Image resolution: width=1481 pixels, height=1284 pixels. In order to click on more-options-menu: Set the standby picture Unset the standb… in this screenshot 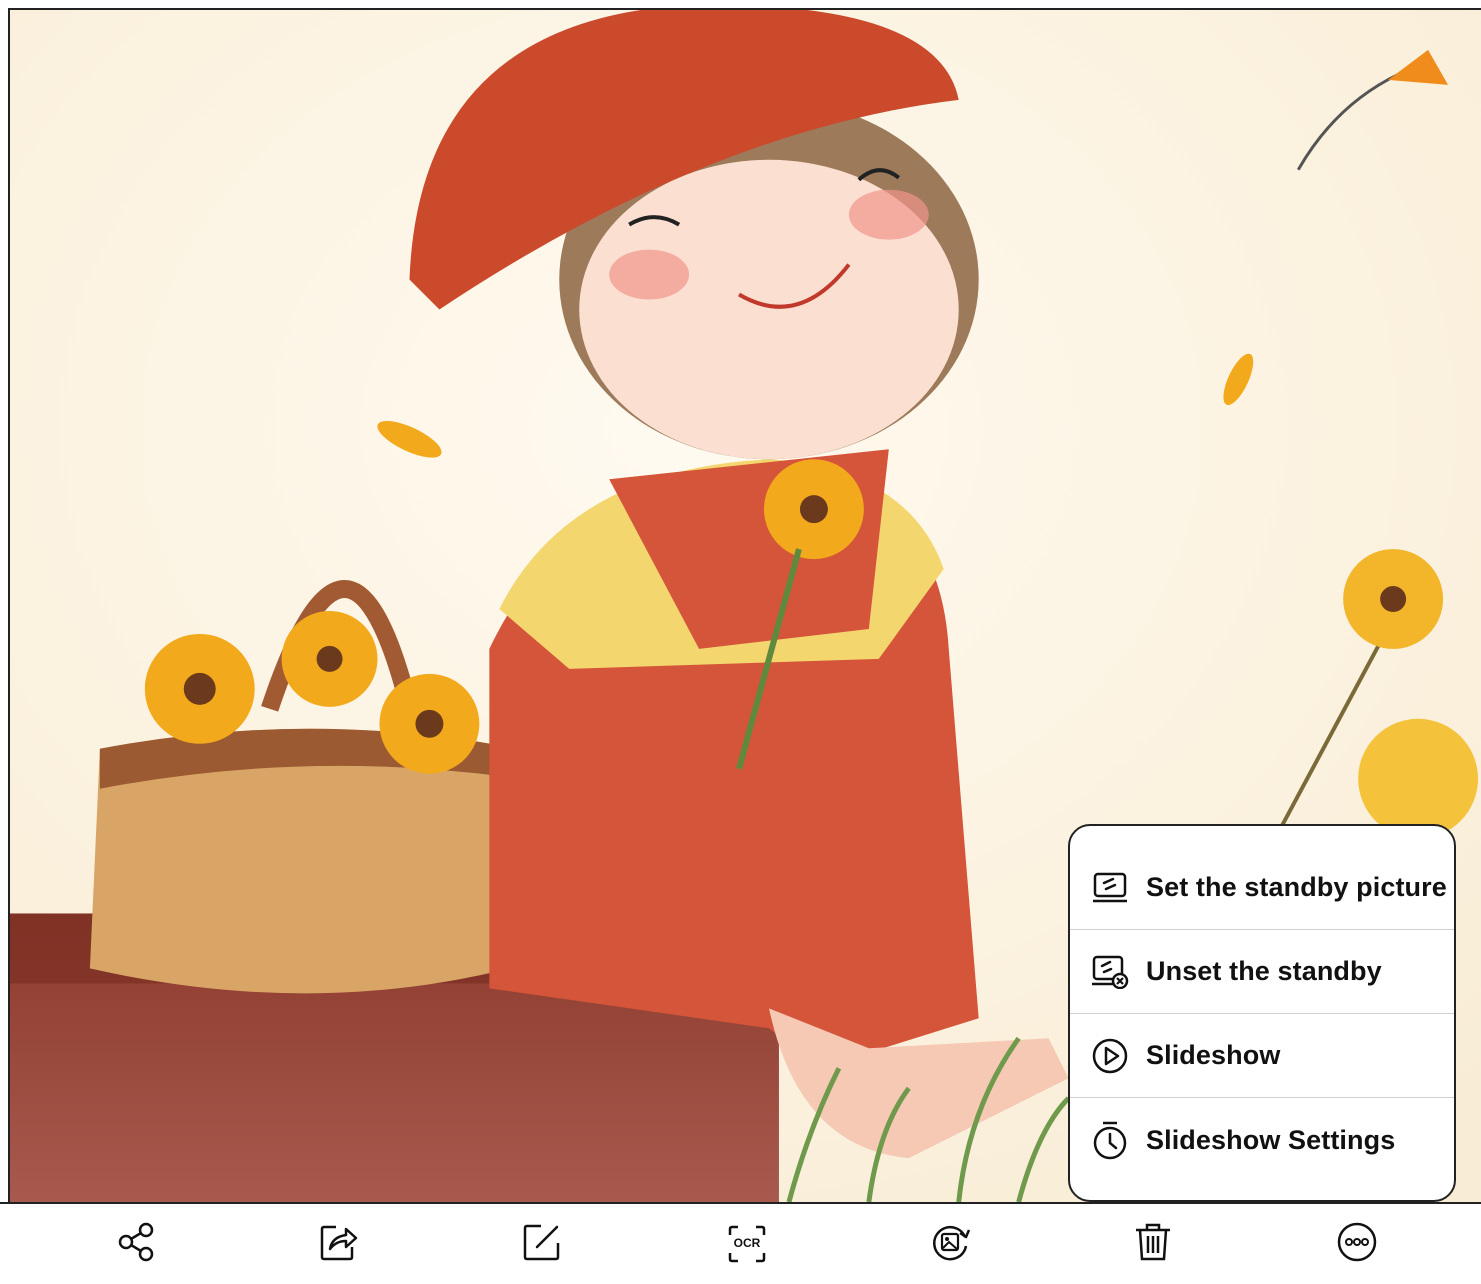, I will do `click(1262, 1013)`.